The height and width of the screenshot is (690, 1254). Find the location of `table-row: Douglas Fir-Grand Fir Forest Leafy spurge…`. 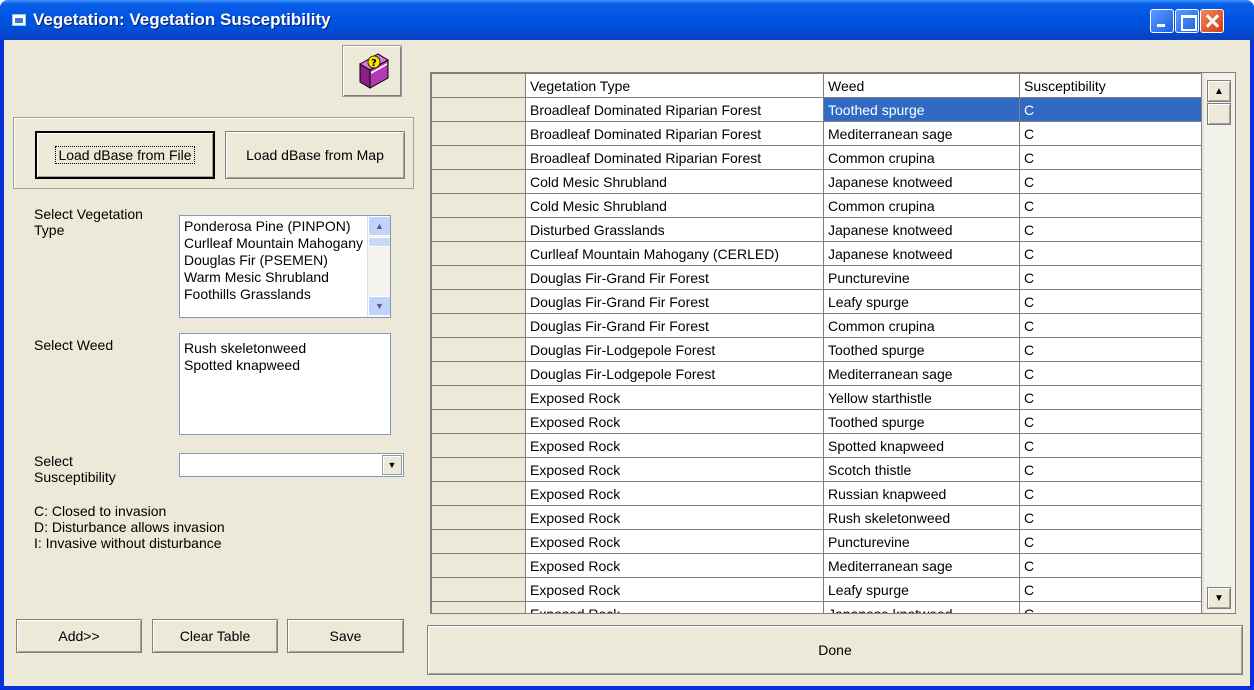

table-row: Douglas Fir-Grand Fir Forest Leafy spurge… is located at coordinates (816, 301).